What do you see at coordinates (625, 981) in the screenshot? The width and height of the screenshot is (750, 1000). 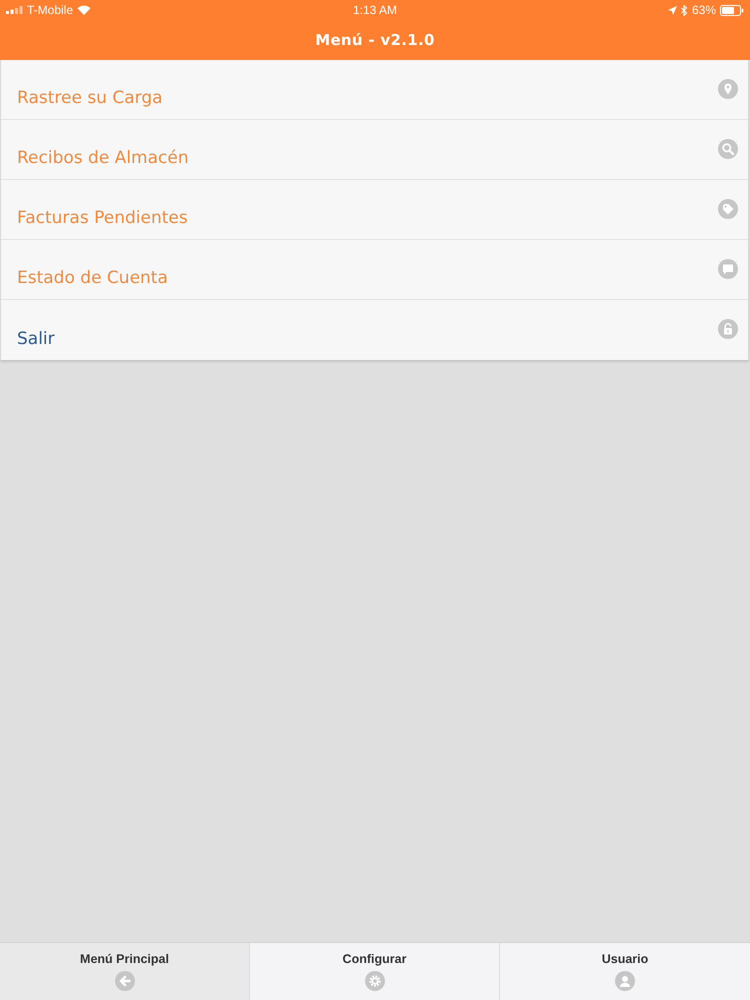 I see `user-icon` at bounding box center [625, 981].